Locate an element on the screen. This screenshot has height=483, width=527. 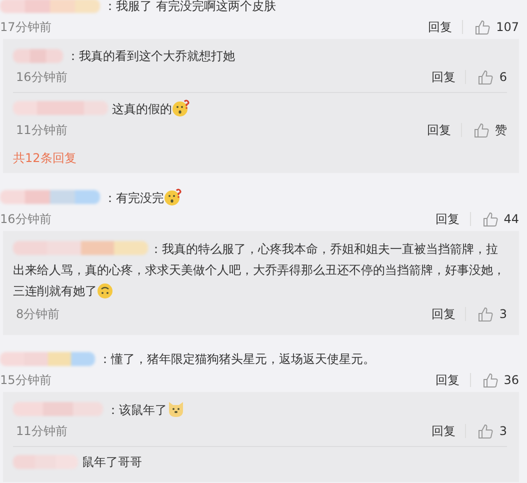
like-count: 6 is located at coordinates (503, 77).